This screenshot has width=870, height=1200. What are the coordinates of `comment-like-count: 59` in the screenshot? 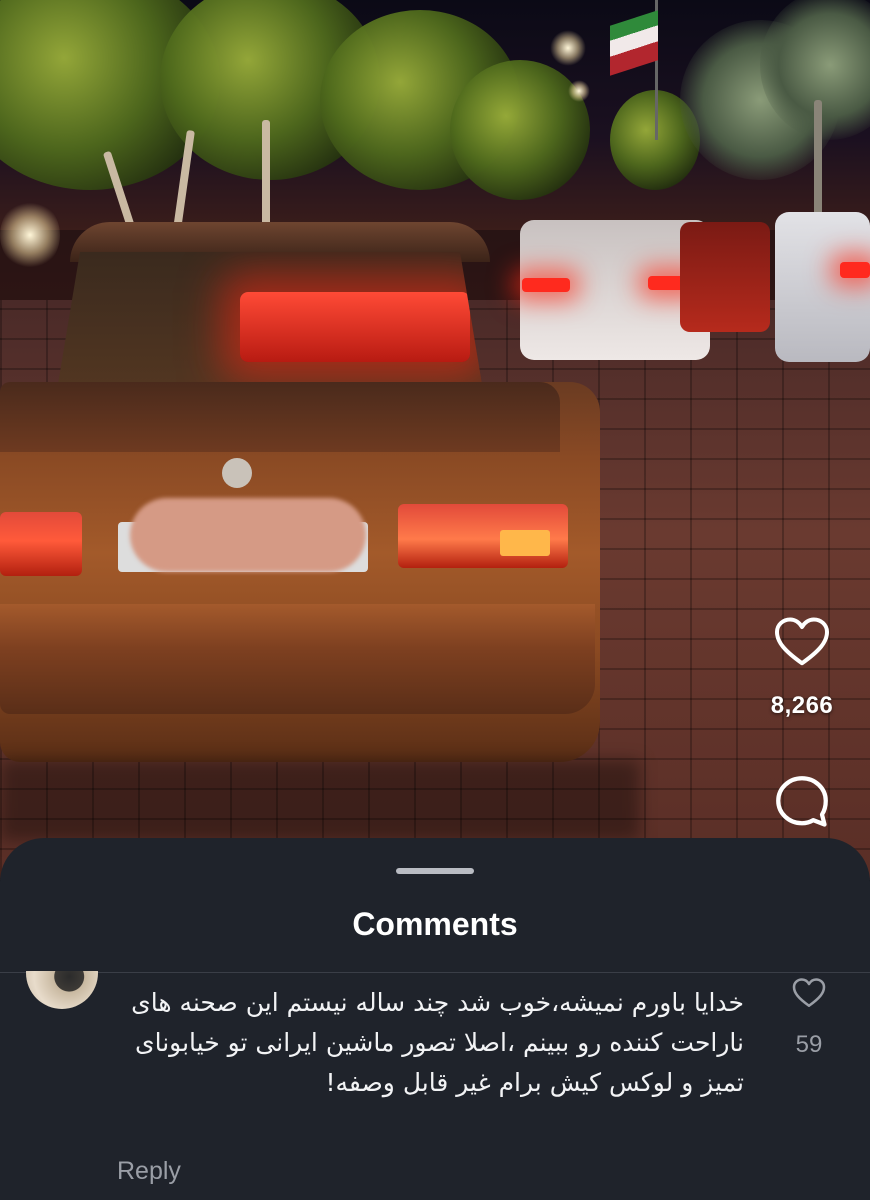 It's located at (809, 1044).